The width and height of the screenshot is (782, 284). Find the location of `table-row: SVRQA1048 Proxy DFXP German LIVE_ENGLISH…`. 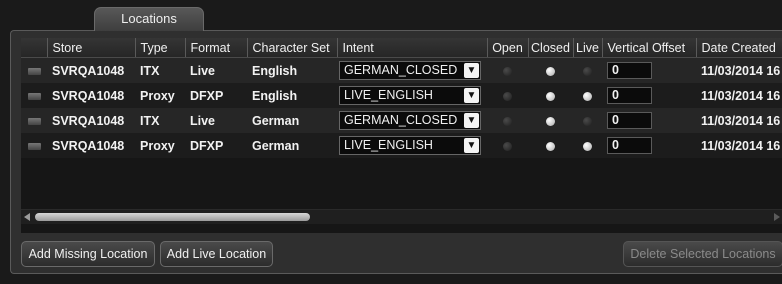

table-row: SVRQA1048 Proxy DFXP German LIVE_ENGLISH… is located at coordinates (401, 145).